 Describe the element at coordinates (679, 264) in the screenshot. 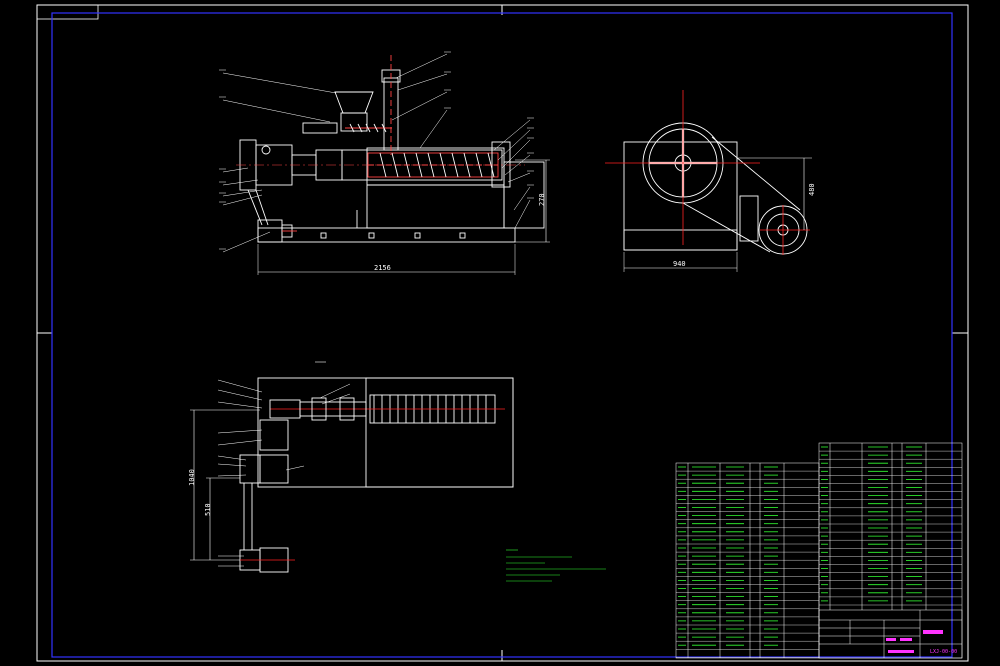

I see `side-width-dimension: 940` at that location.